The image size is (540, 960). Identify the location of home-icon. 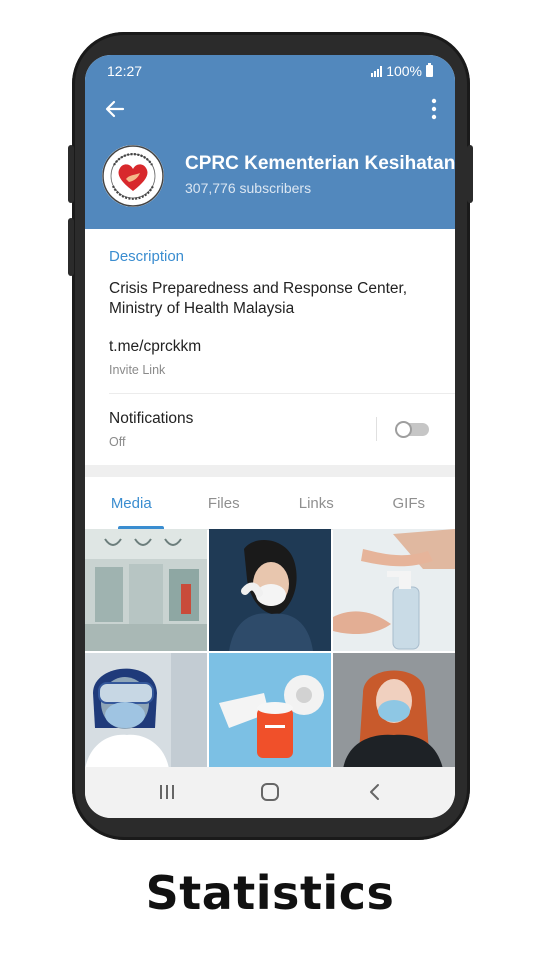
(270, 792).